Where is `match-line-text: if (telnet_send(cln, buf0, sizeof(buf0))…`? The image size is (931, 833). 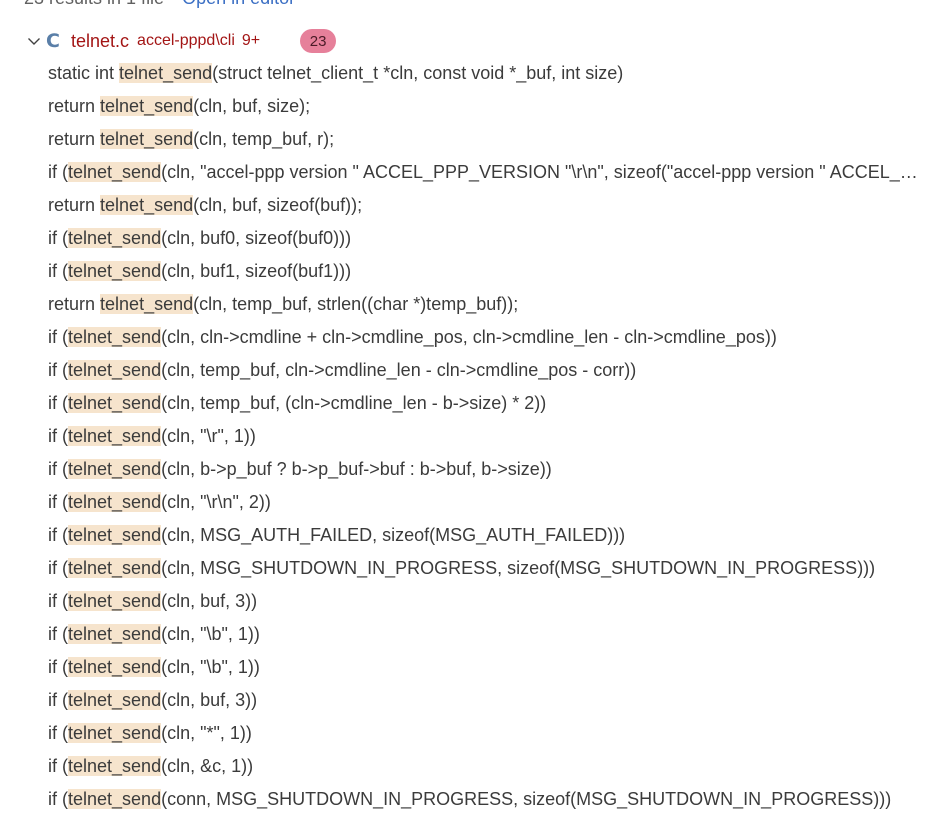 match-line-text: if (telnet_send(cln, buf0, sizeof(buf0))… is located at coordinates (199, 238).